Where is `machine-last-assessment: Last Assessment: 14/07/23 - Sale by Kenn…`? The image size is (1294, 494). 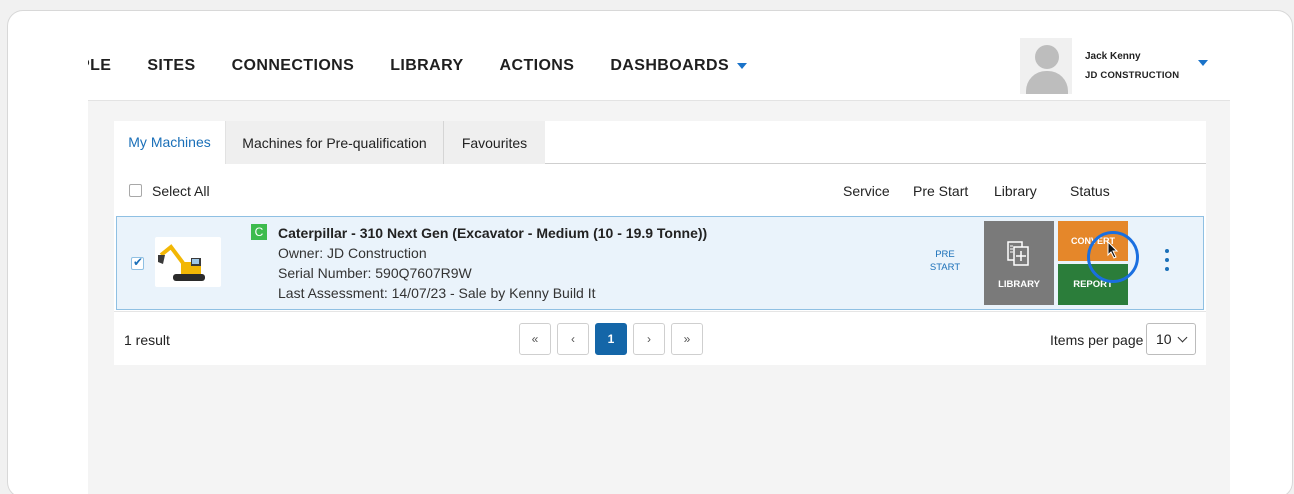
machine-last-assessment: Last Assessment: 14/07/23 - Sale by Kenn… is located at coordinates (437, 293).